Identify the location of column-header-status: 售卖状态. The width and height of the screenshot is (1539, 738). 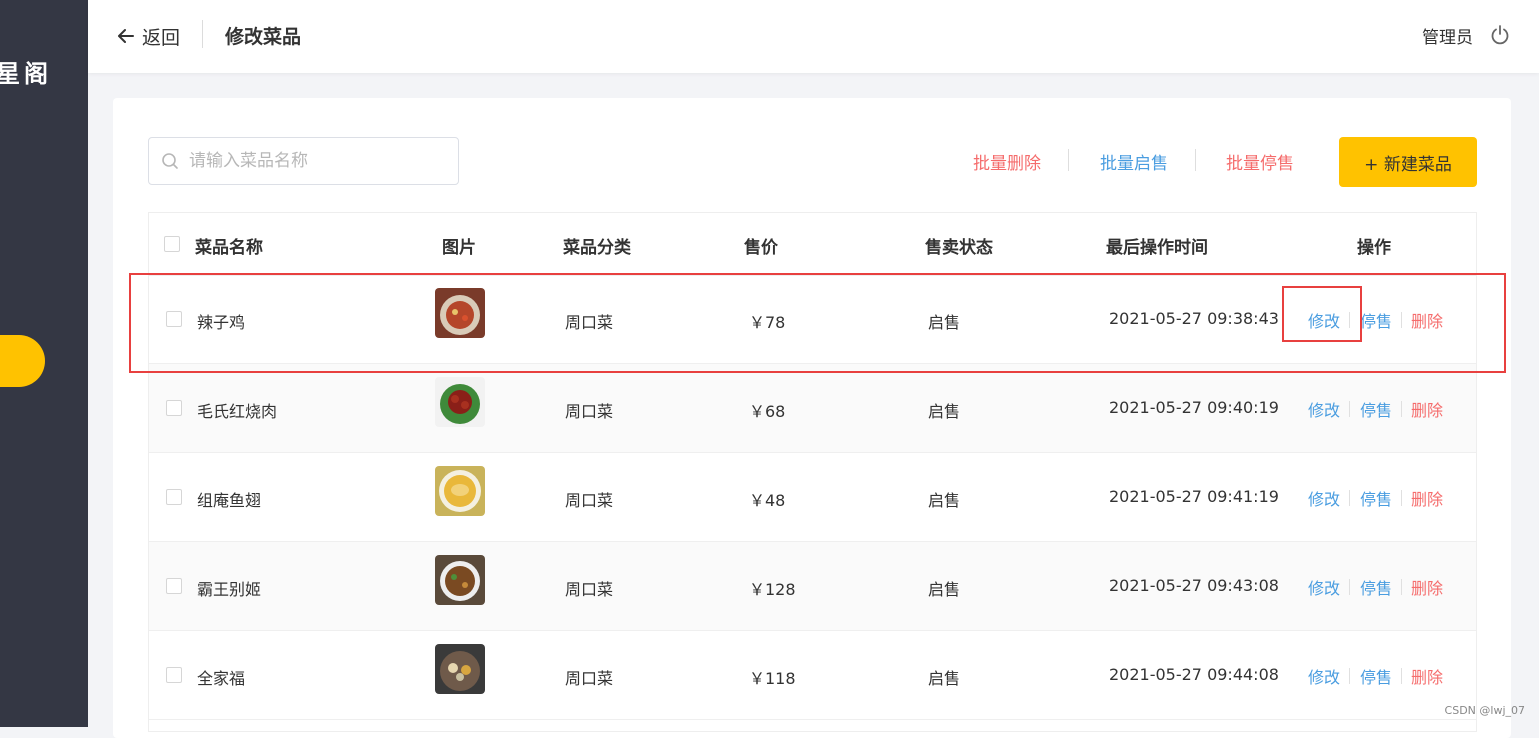
(959, 248).